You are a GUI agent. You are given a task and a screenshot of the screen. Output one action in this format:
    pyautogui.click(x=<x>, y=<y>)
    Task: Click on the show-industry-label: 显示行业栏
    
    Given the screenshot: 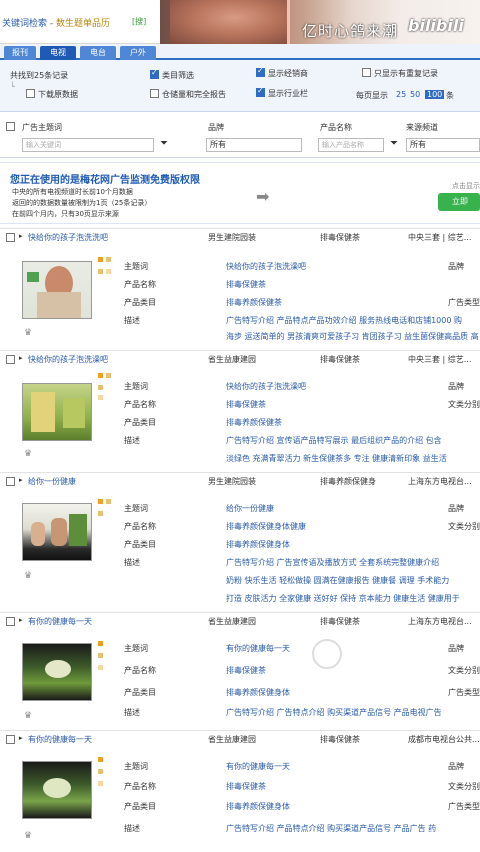 What is the action you would take?
    pyautogui.click(x=288, y=93)
    